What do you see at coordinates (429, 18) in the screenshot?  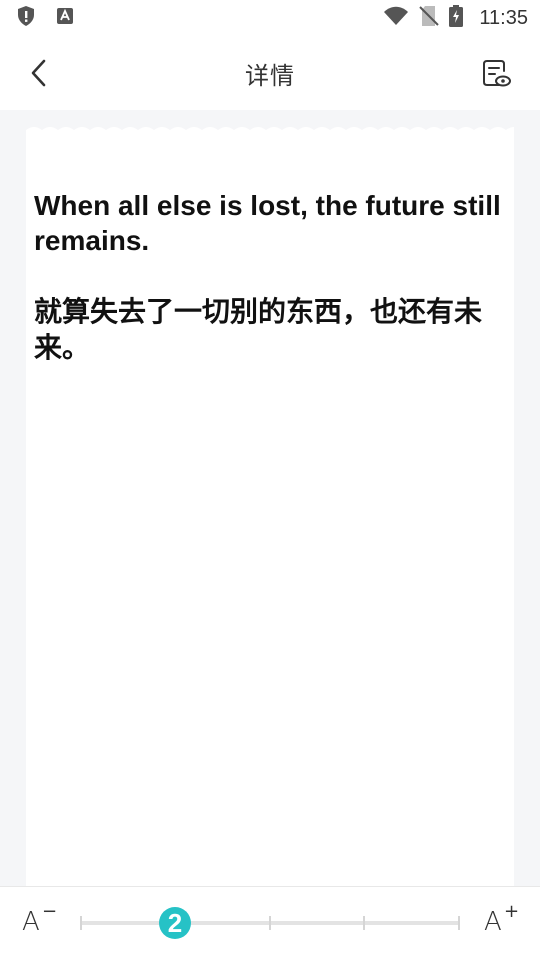 I see `no-sim-icon` at bounding box center [429, 18].